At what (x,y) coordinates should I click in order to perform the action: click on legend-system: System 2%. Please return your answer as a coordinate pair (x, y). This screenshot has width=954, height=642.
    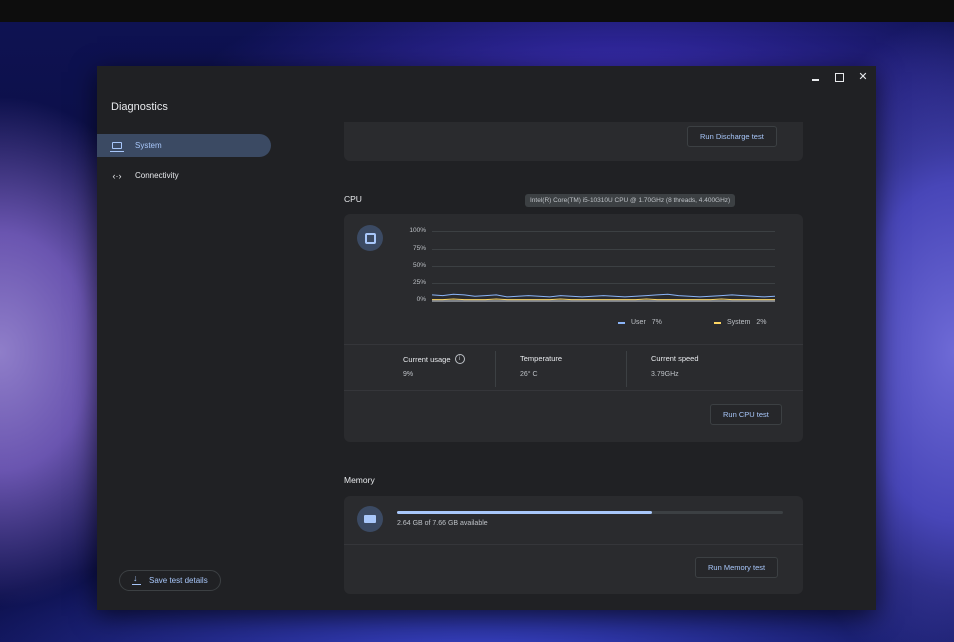
    Looking at the image, I should click on (740, 322).